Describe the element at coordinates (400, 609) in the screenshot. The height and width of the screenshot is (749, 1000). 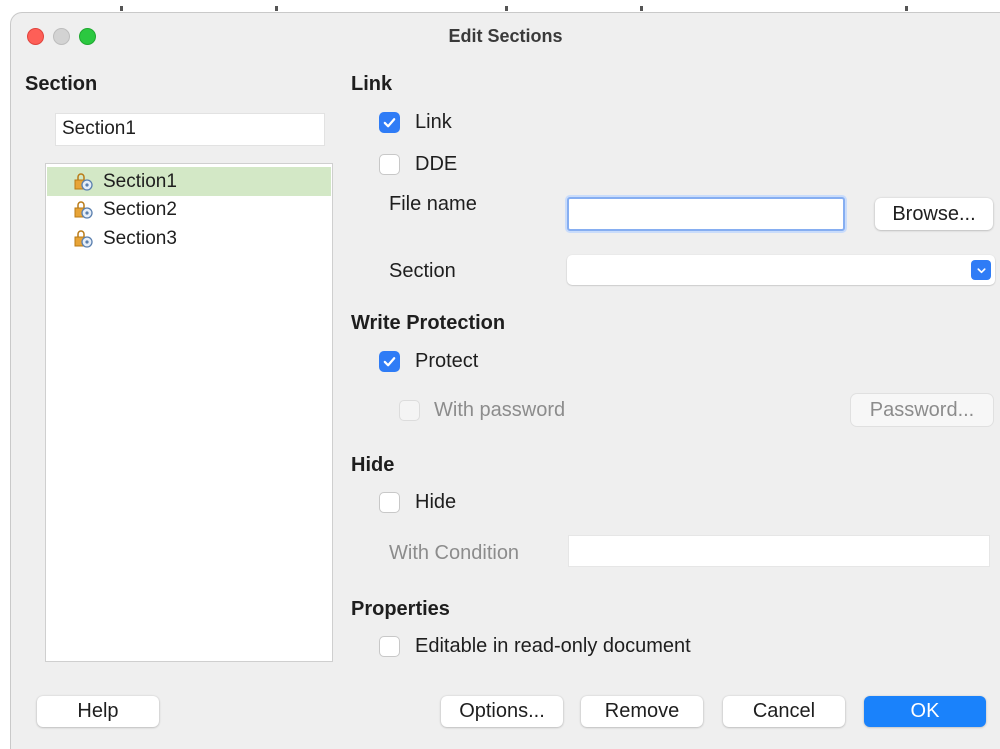
I see `properties-heading: Properties` at that location.